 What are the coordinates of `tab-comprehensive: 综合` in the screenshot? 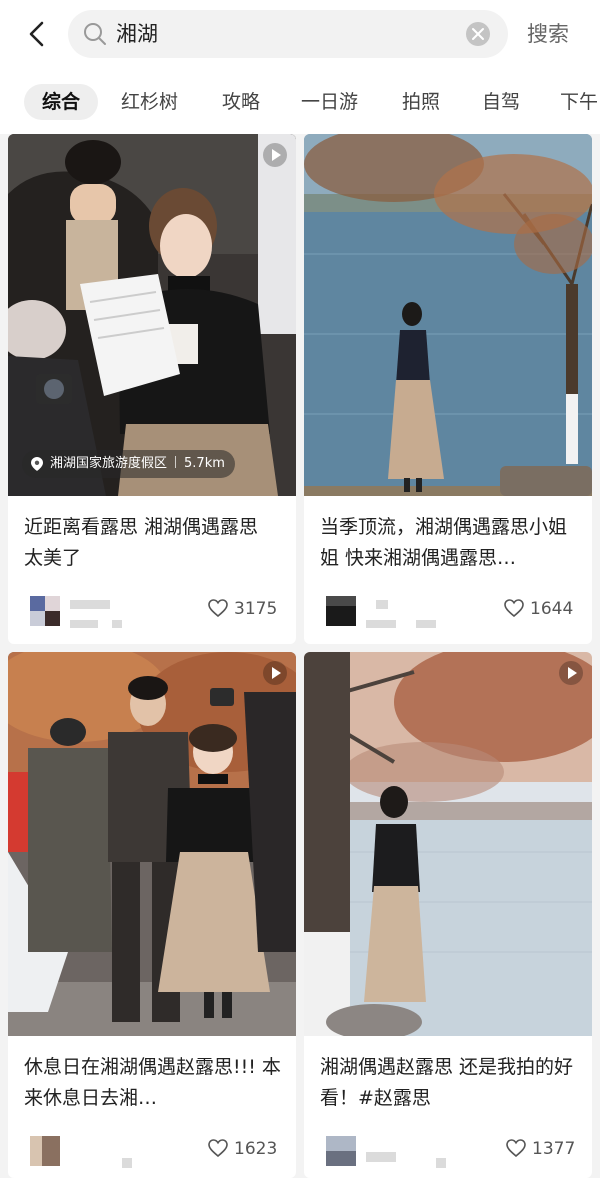 It's located at (61, 102).